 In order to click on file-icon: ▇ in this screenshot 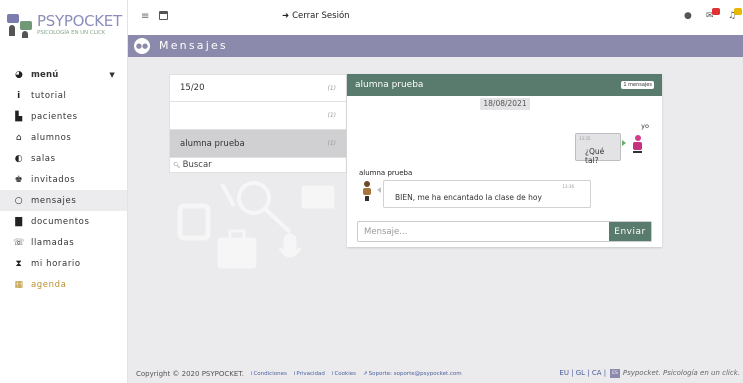, I will do `click(19, 221)`.